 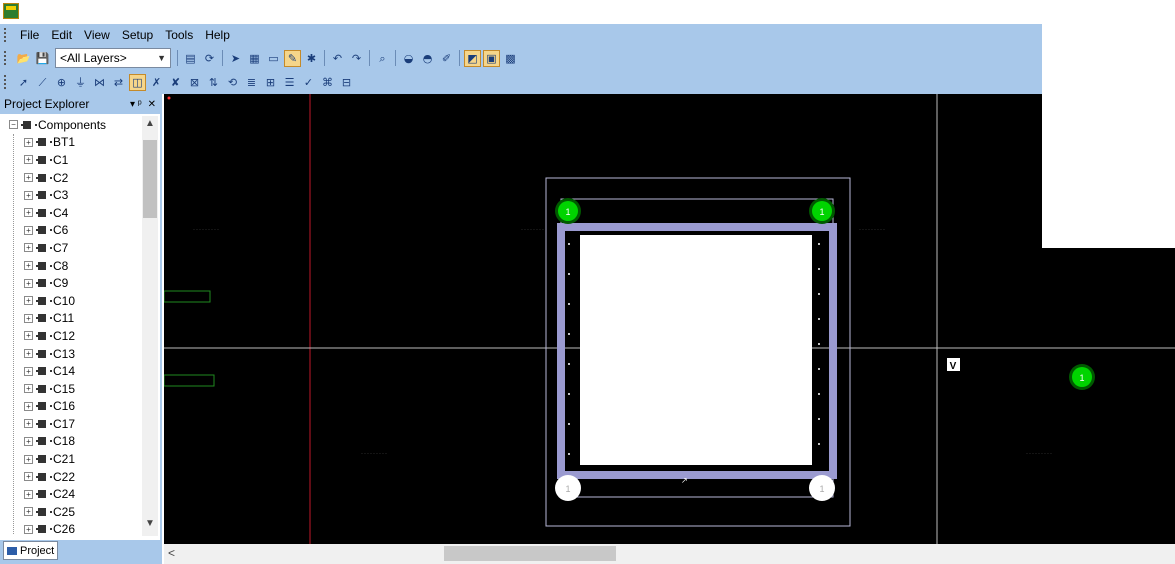 I want to click on grid-icon: ▦, so click(x=254, y=58).